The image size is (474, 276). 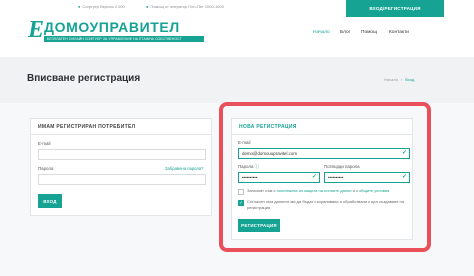 I want to click on register-confirm-label: Потвърди парола, so click(x=342, y=166).